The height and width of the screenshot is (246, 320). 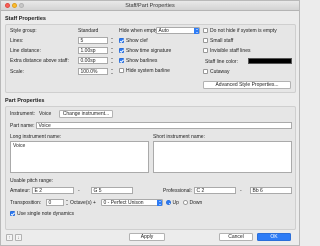 What do you see at coordinates (20, 191) in the screenshot?
I see `amateur-label: Amateur:` at bounding box center [20, 191].